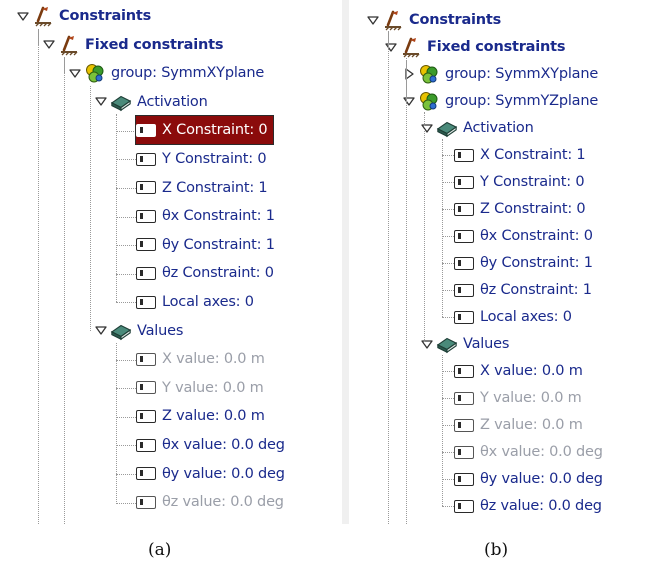 The height and width of the screenshot is (572, 647). I want to click on tree-item-label: Activation, so click(498, 128).